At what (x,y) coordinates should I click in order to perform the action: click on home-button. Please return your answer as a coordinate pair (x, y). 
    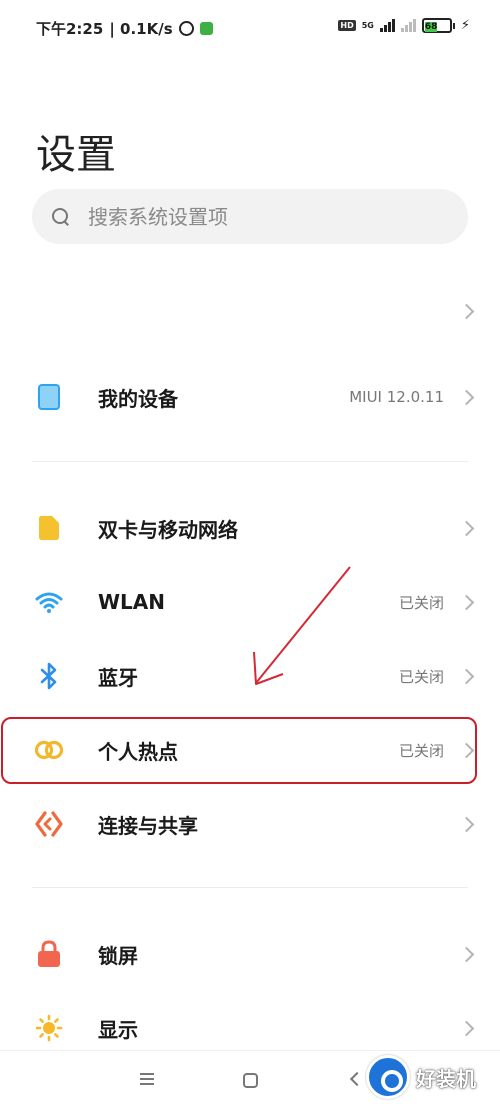
    Looking at the image, I should click on (250, 1080).